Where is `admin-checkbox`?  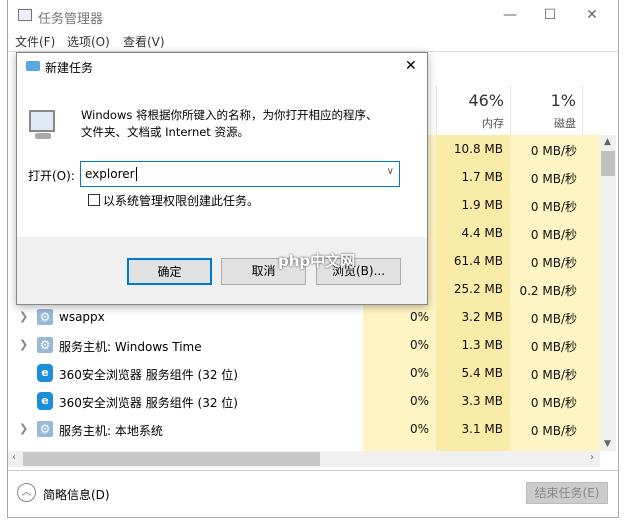
admin-checkbox is located at coordinates (94, 200).